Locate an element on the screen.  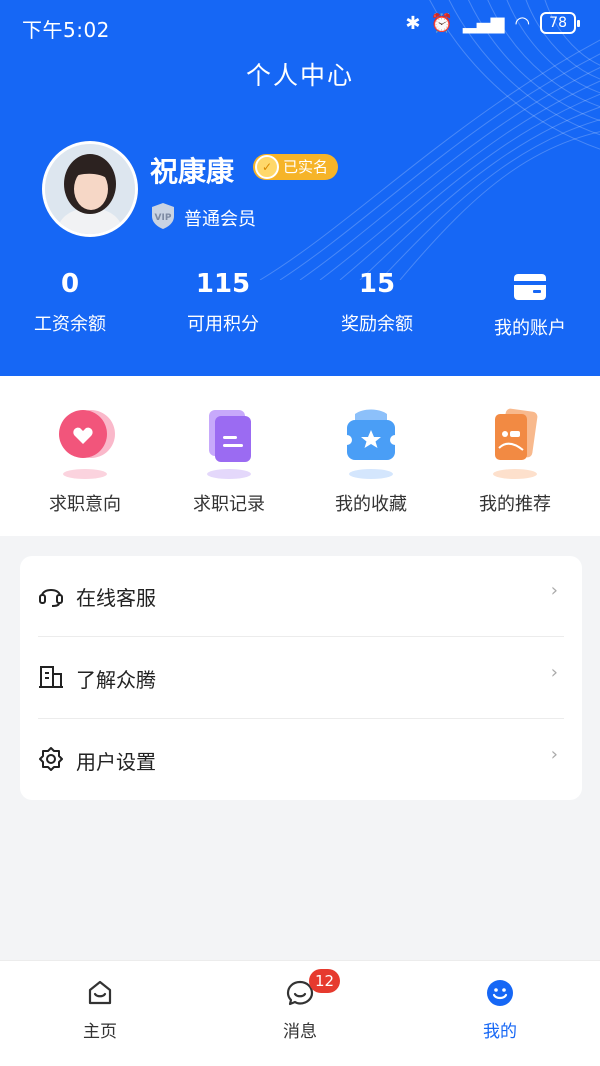
status-icons: ✱ ⏰ ▂▄▆ ◠ 78 is located at coordinates (492, 23).